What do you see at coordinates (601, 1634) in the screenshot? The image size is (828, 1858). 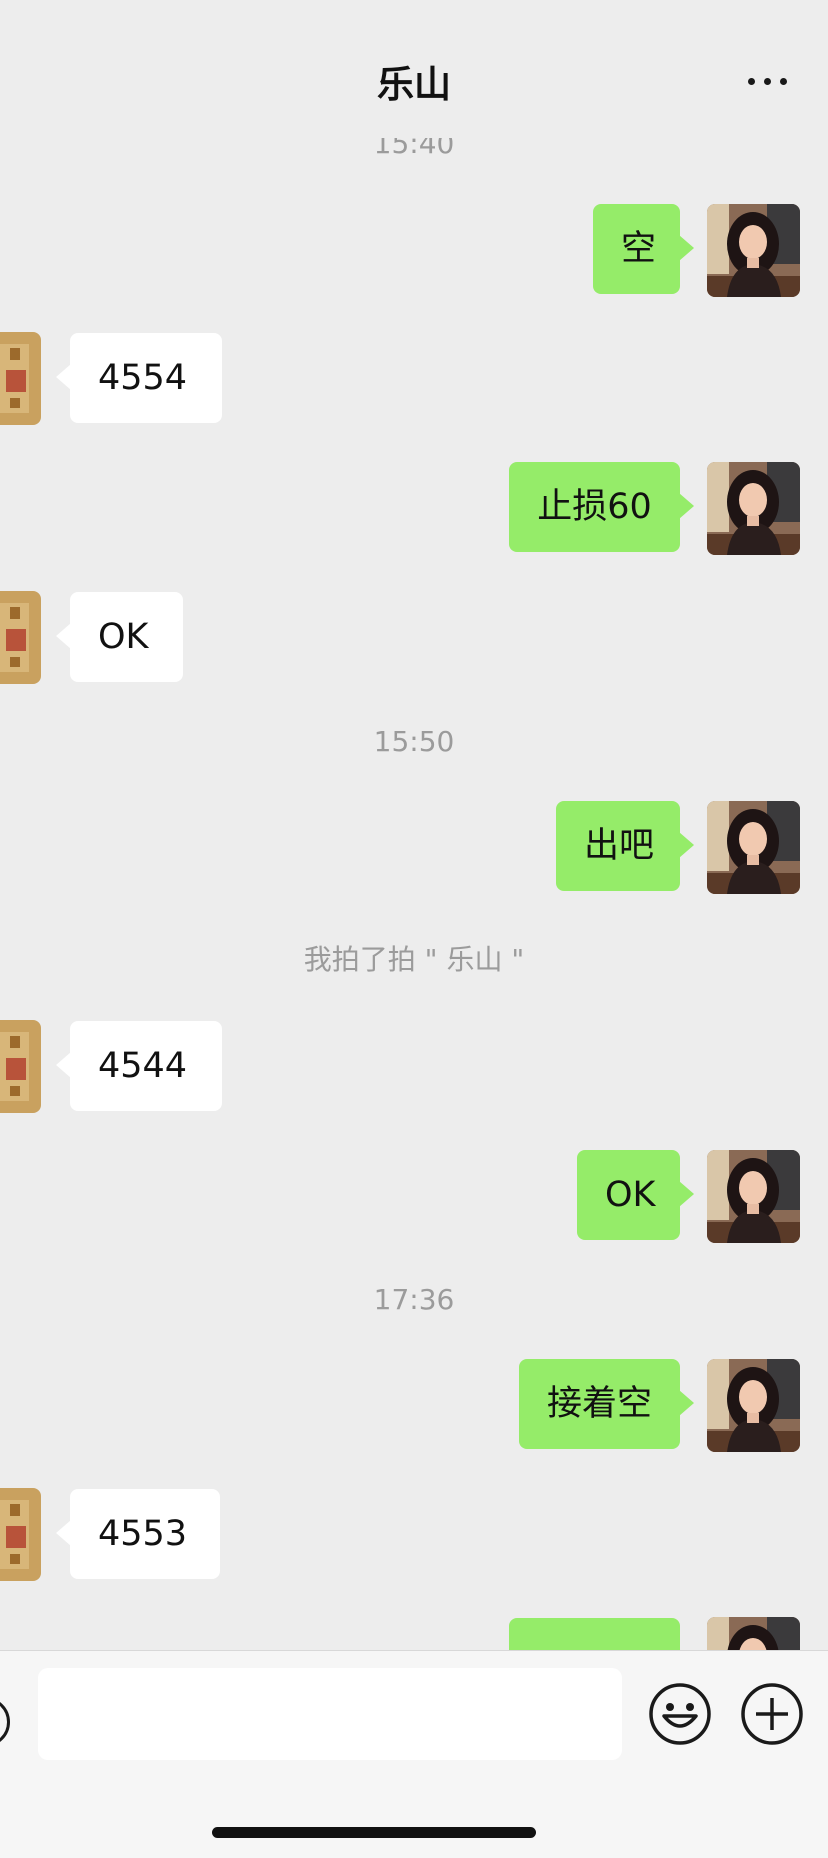 I see `my-message-partial` at bounding box center [601, 1634].